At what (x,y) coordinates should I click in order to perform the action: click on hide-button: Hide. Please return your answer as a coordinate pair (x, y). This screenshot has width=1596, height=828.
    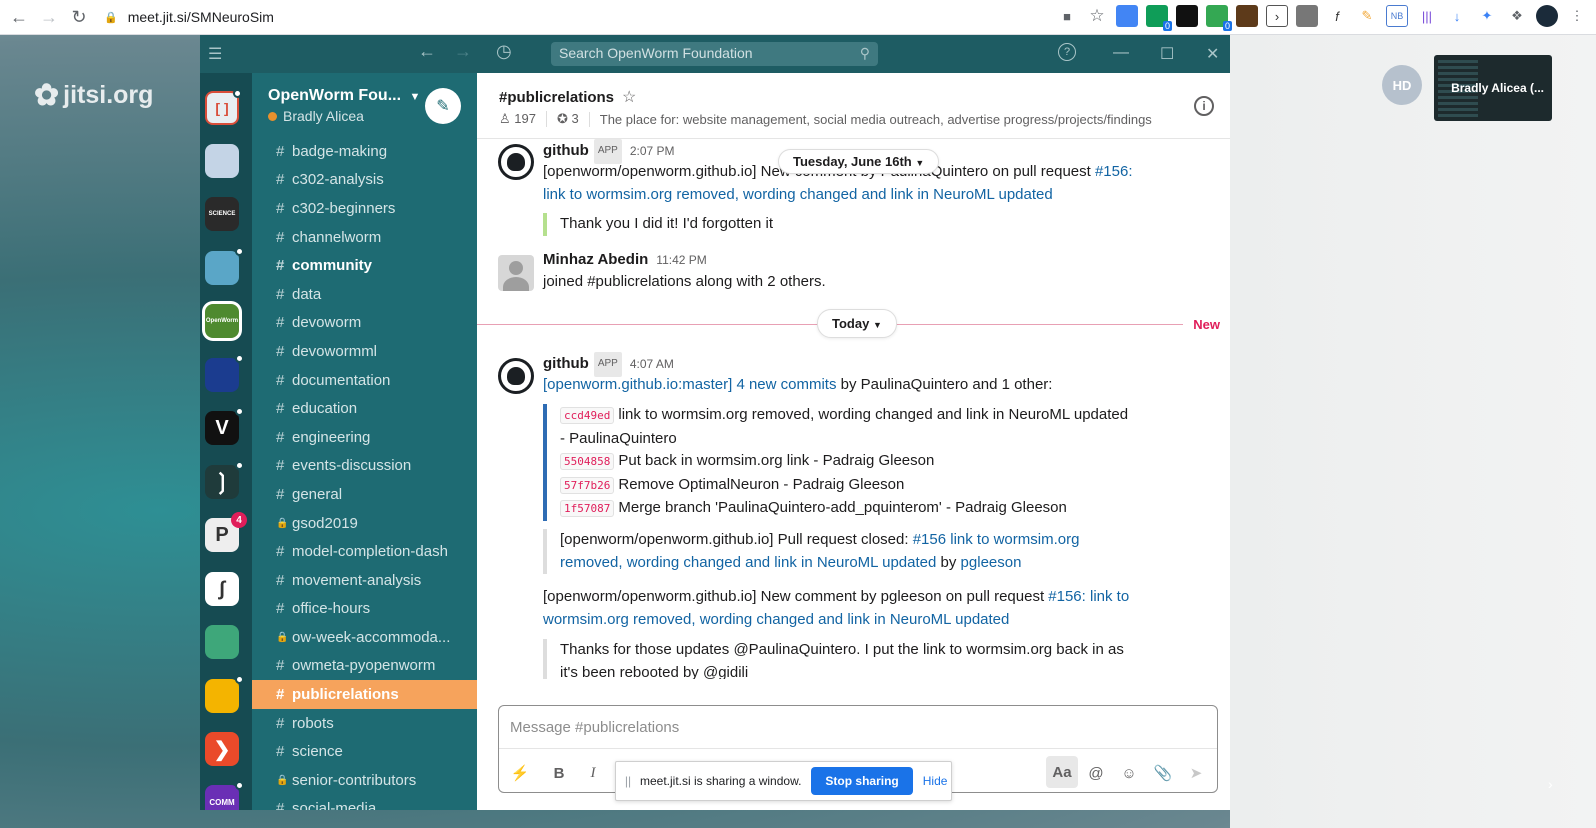
    Looking at the image, I should click on (935, 781).